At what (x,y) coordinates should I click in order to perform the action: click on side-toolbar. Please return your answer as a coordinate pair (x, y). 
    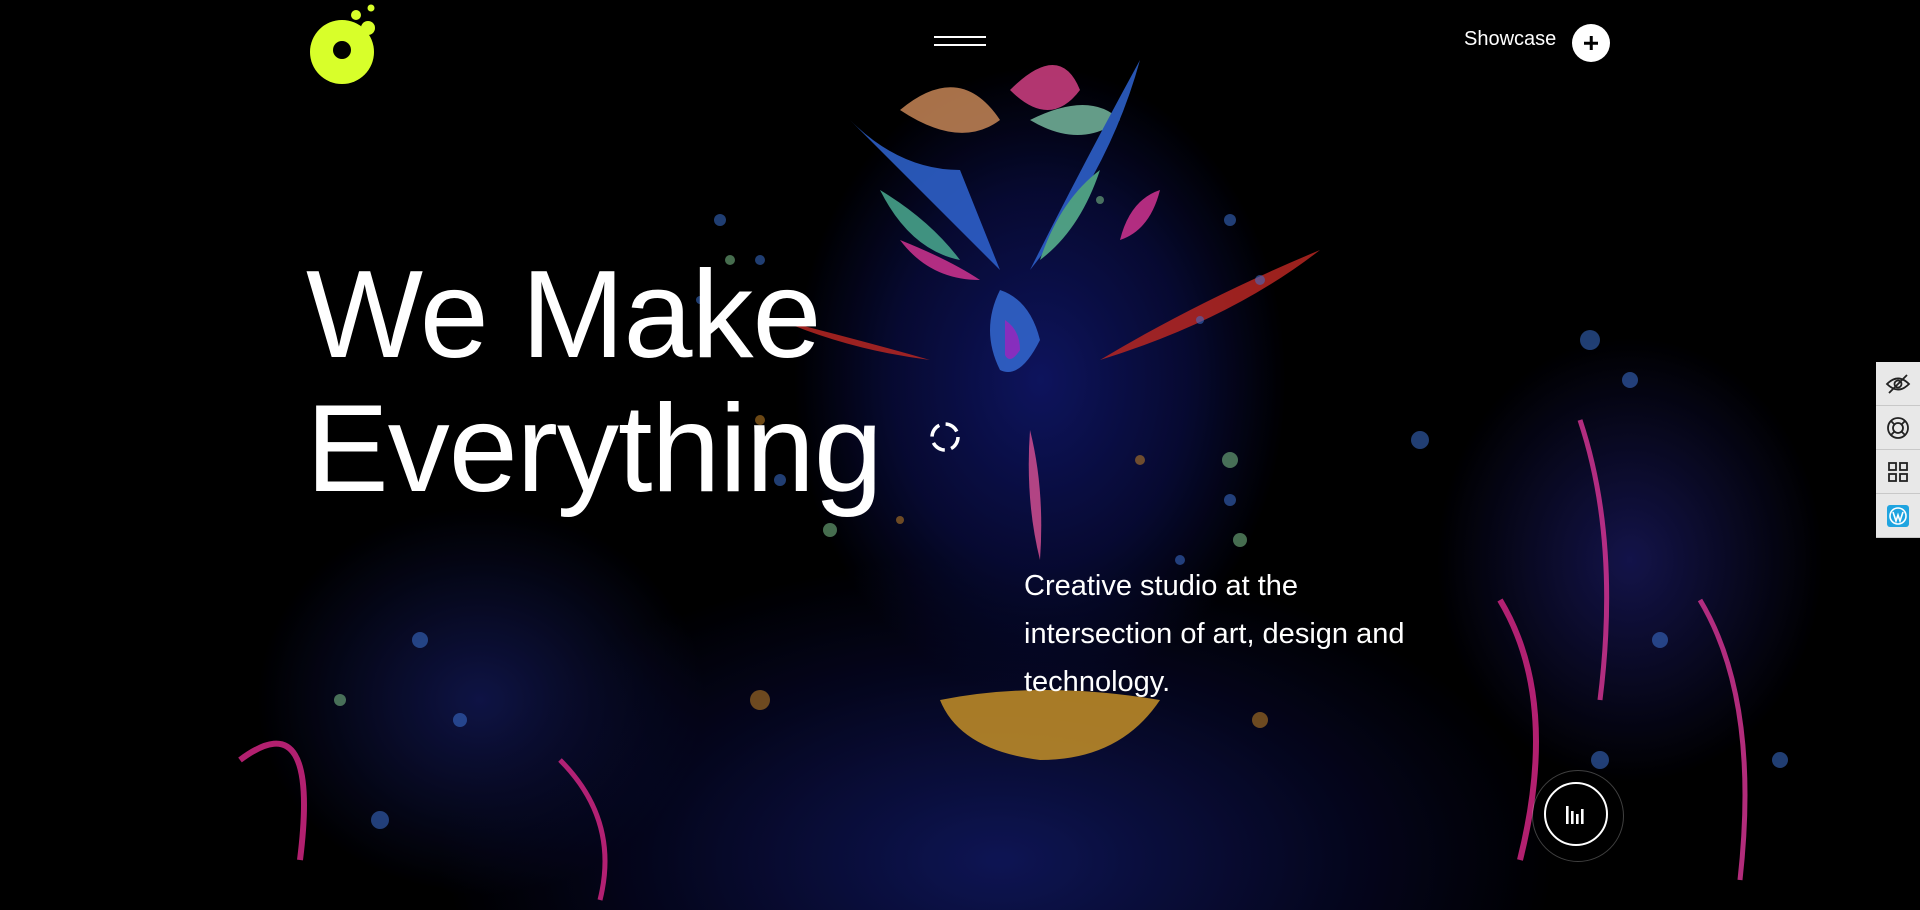
    Looking at the image, I should click on (1898, 450).